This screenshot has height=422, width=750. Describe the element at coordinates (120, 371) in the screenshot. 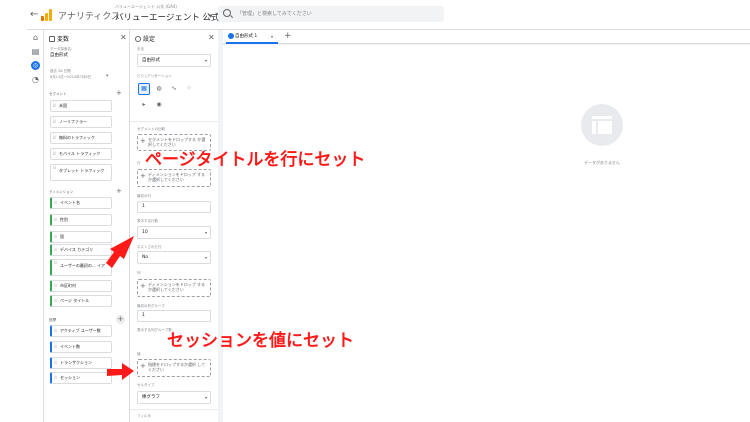

I see `arrow-to-values` at that location.